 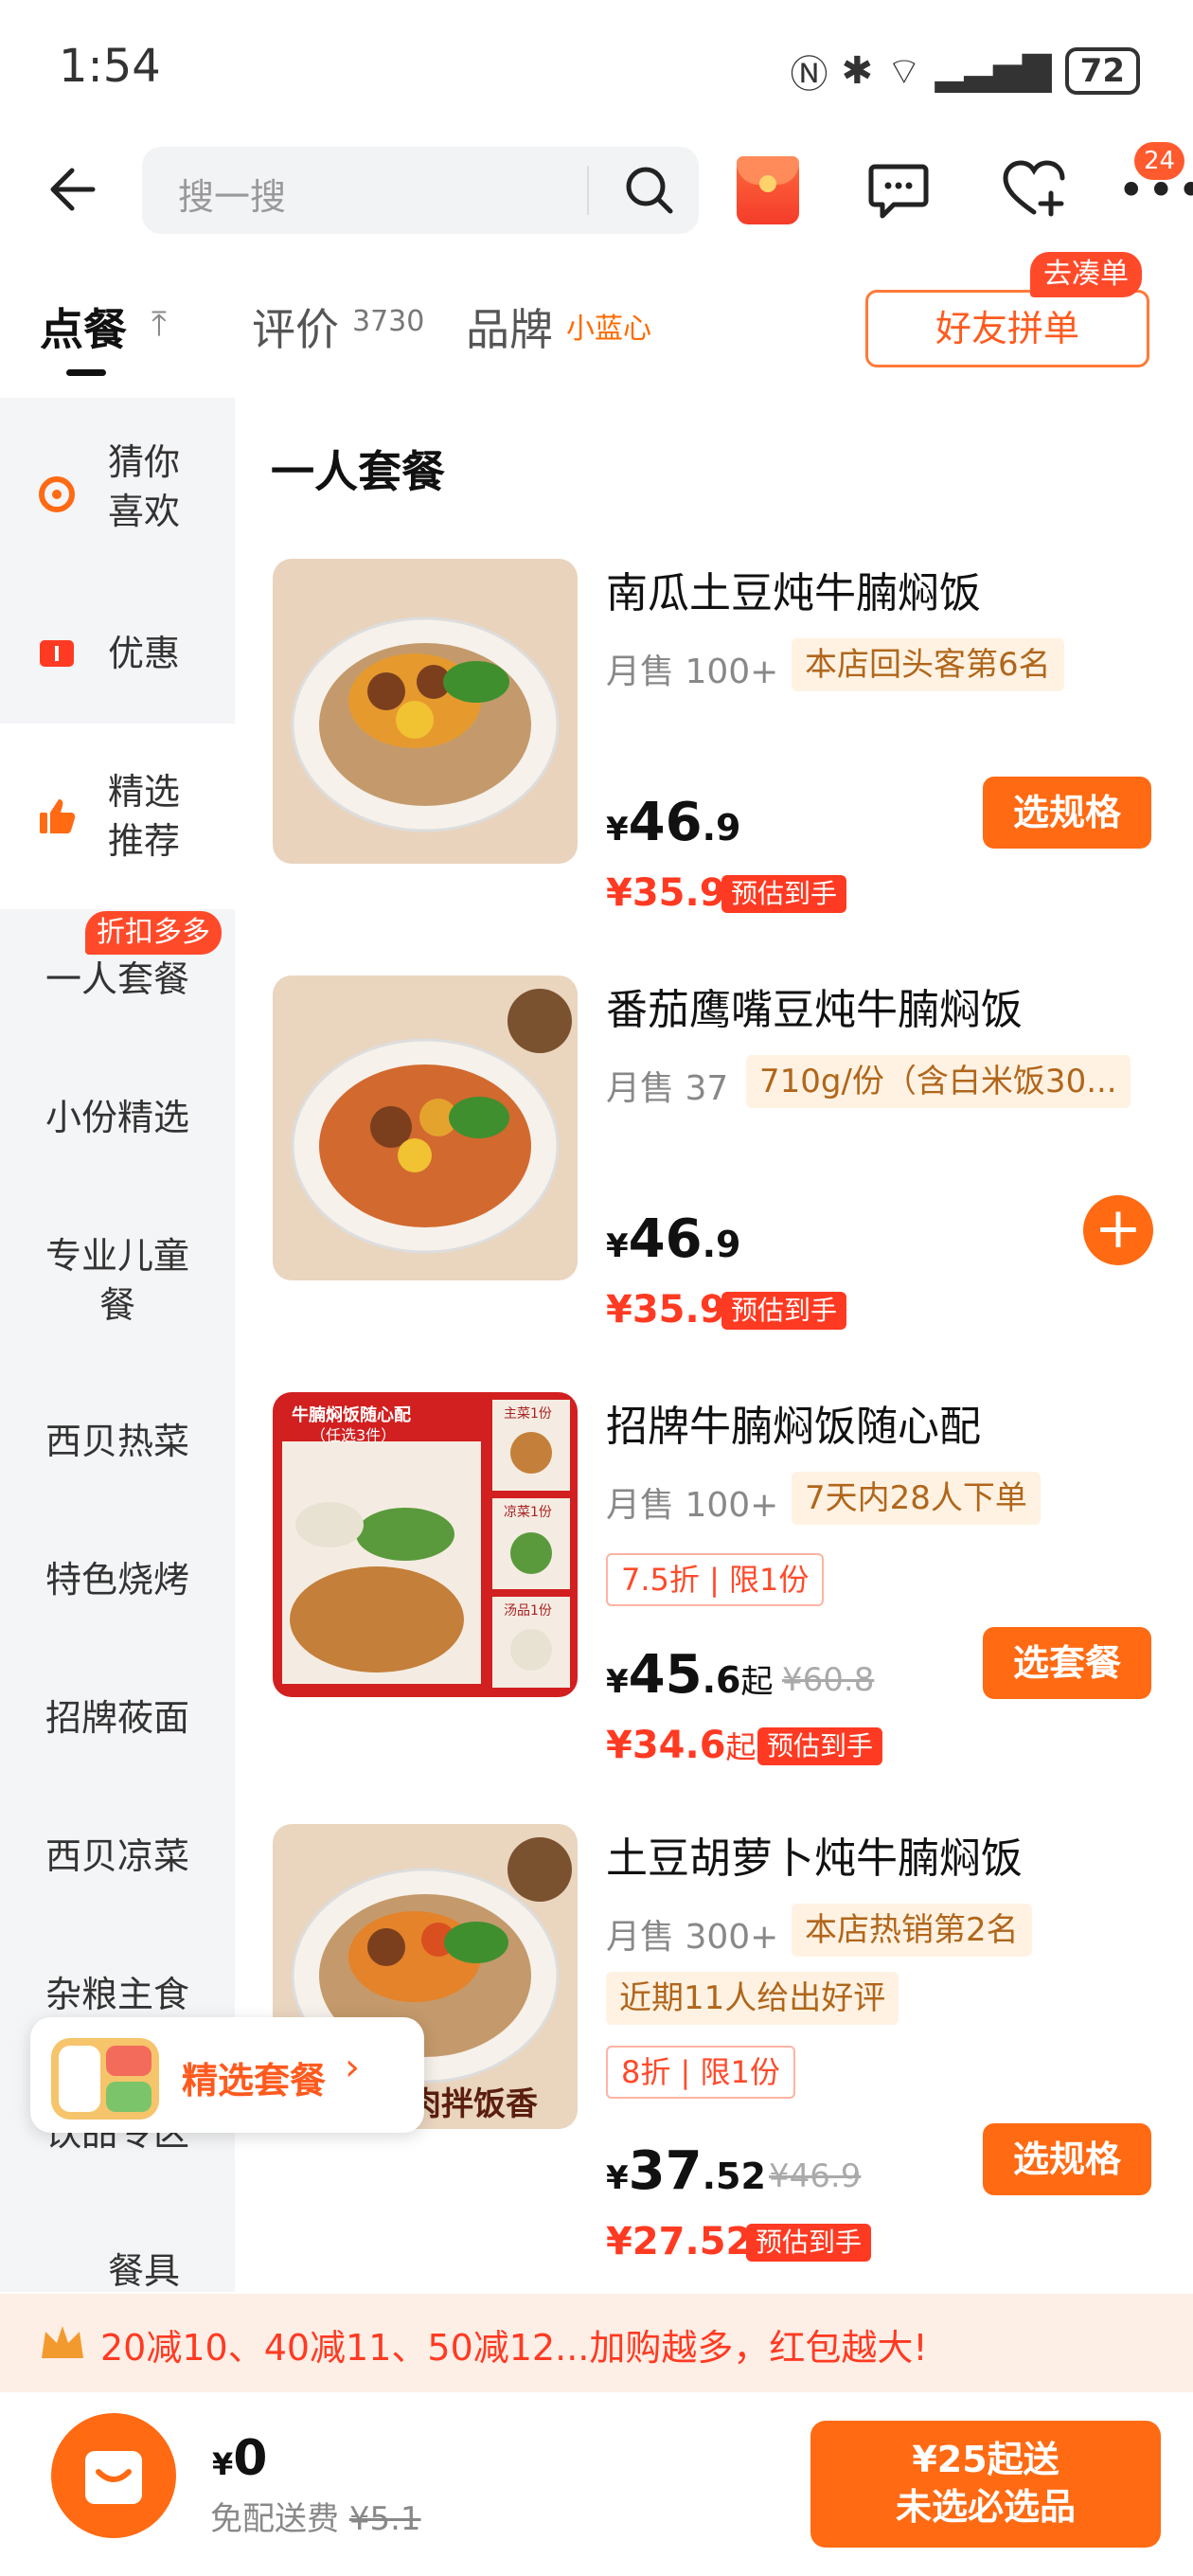 I want to click on cart-total: ¥0, so click(x=240, y=2458).